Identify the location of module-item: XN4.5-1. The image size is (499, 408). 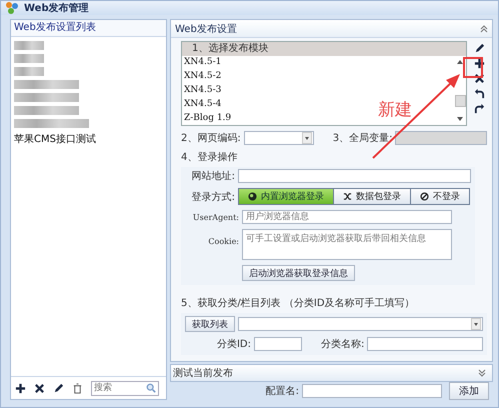
(203, 63).